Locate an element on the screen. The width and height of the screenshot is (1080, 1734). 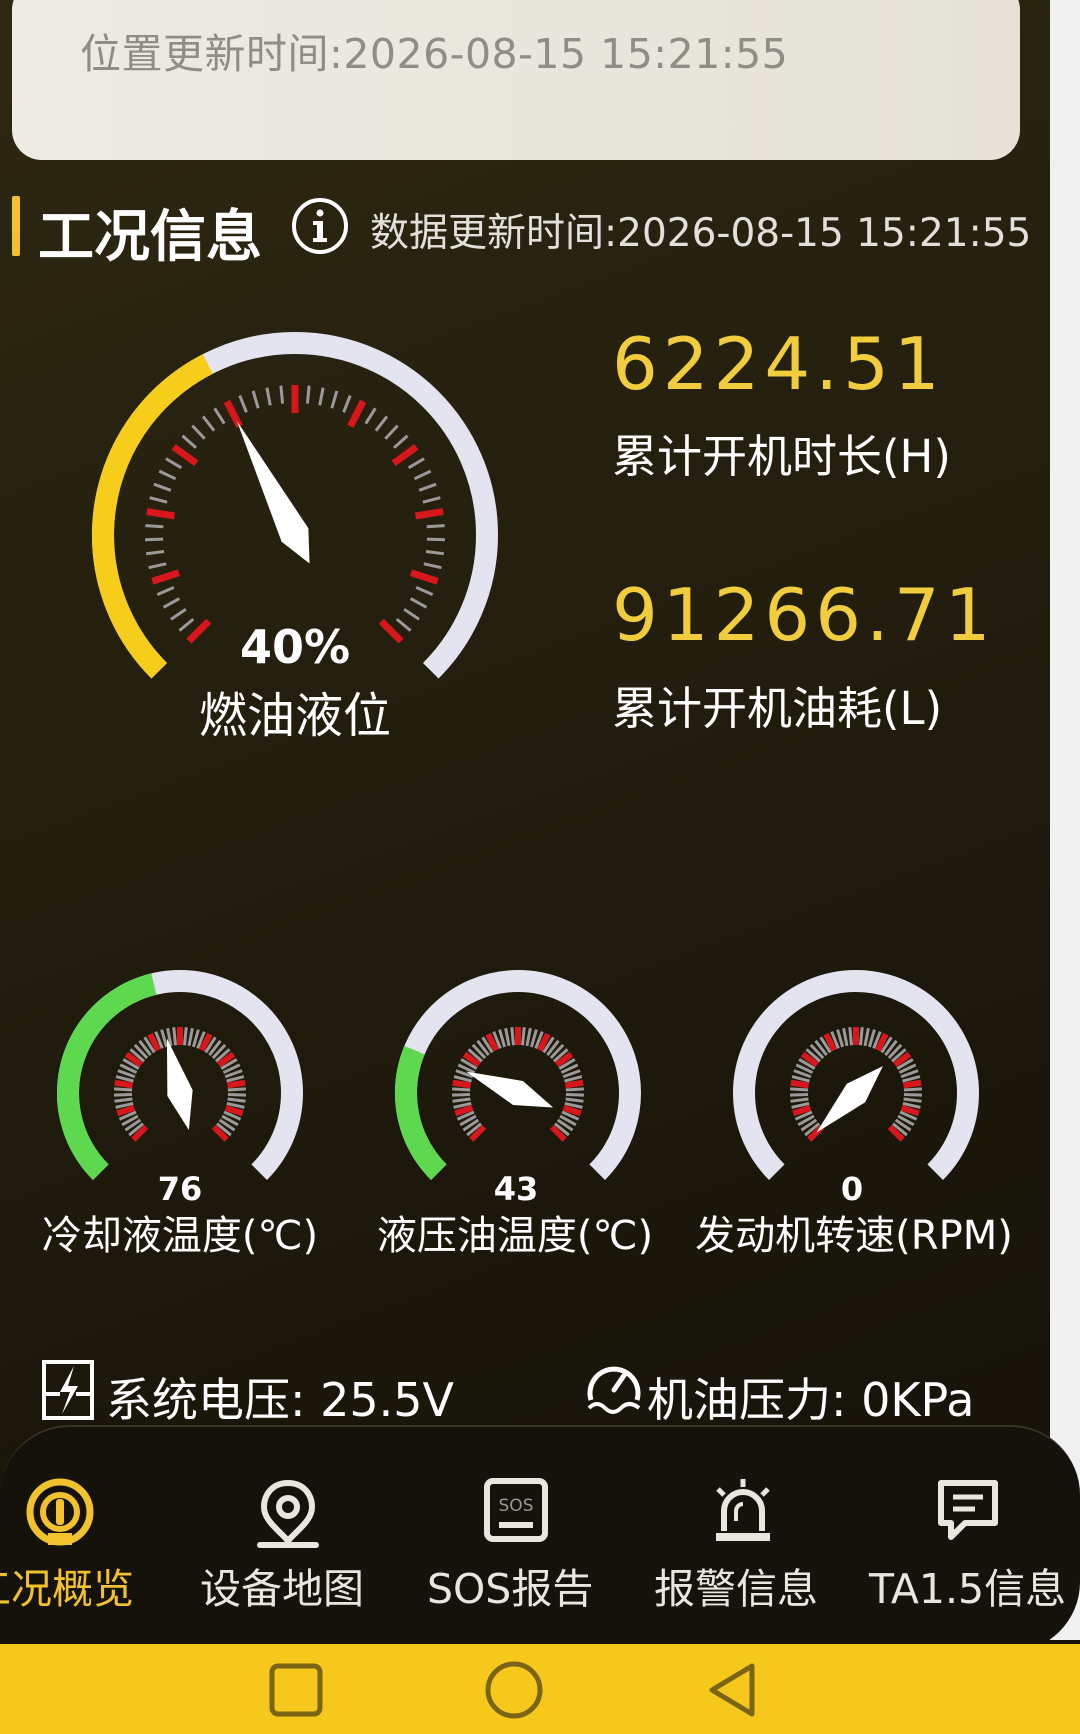
nav-label-alarm: 报警信息 is located at coordinates (736, 1589).